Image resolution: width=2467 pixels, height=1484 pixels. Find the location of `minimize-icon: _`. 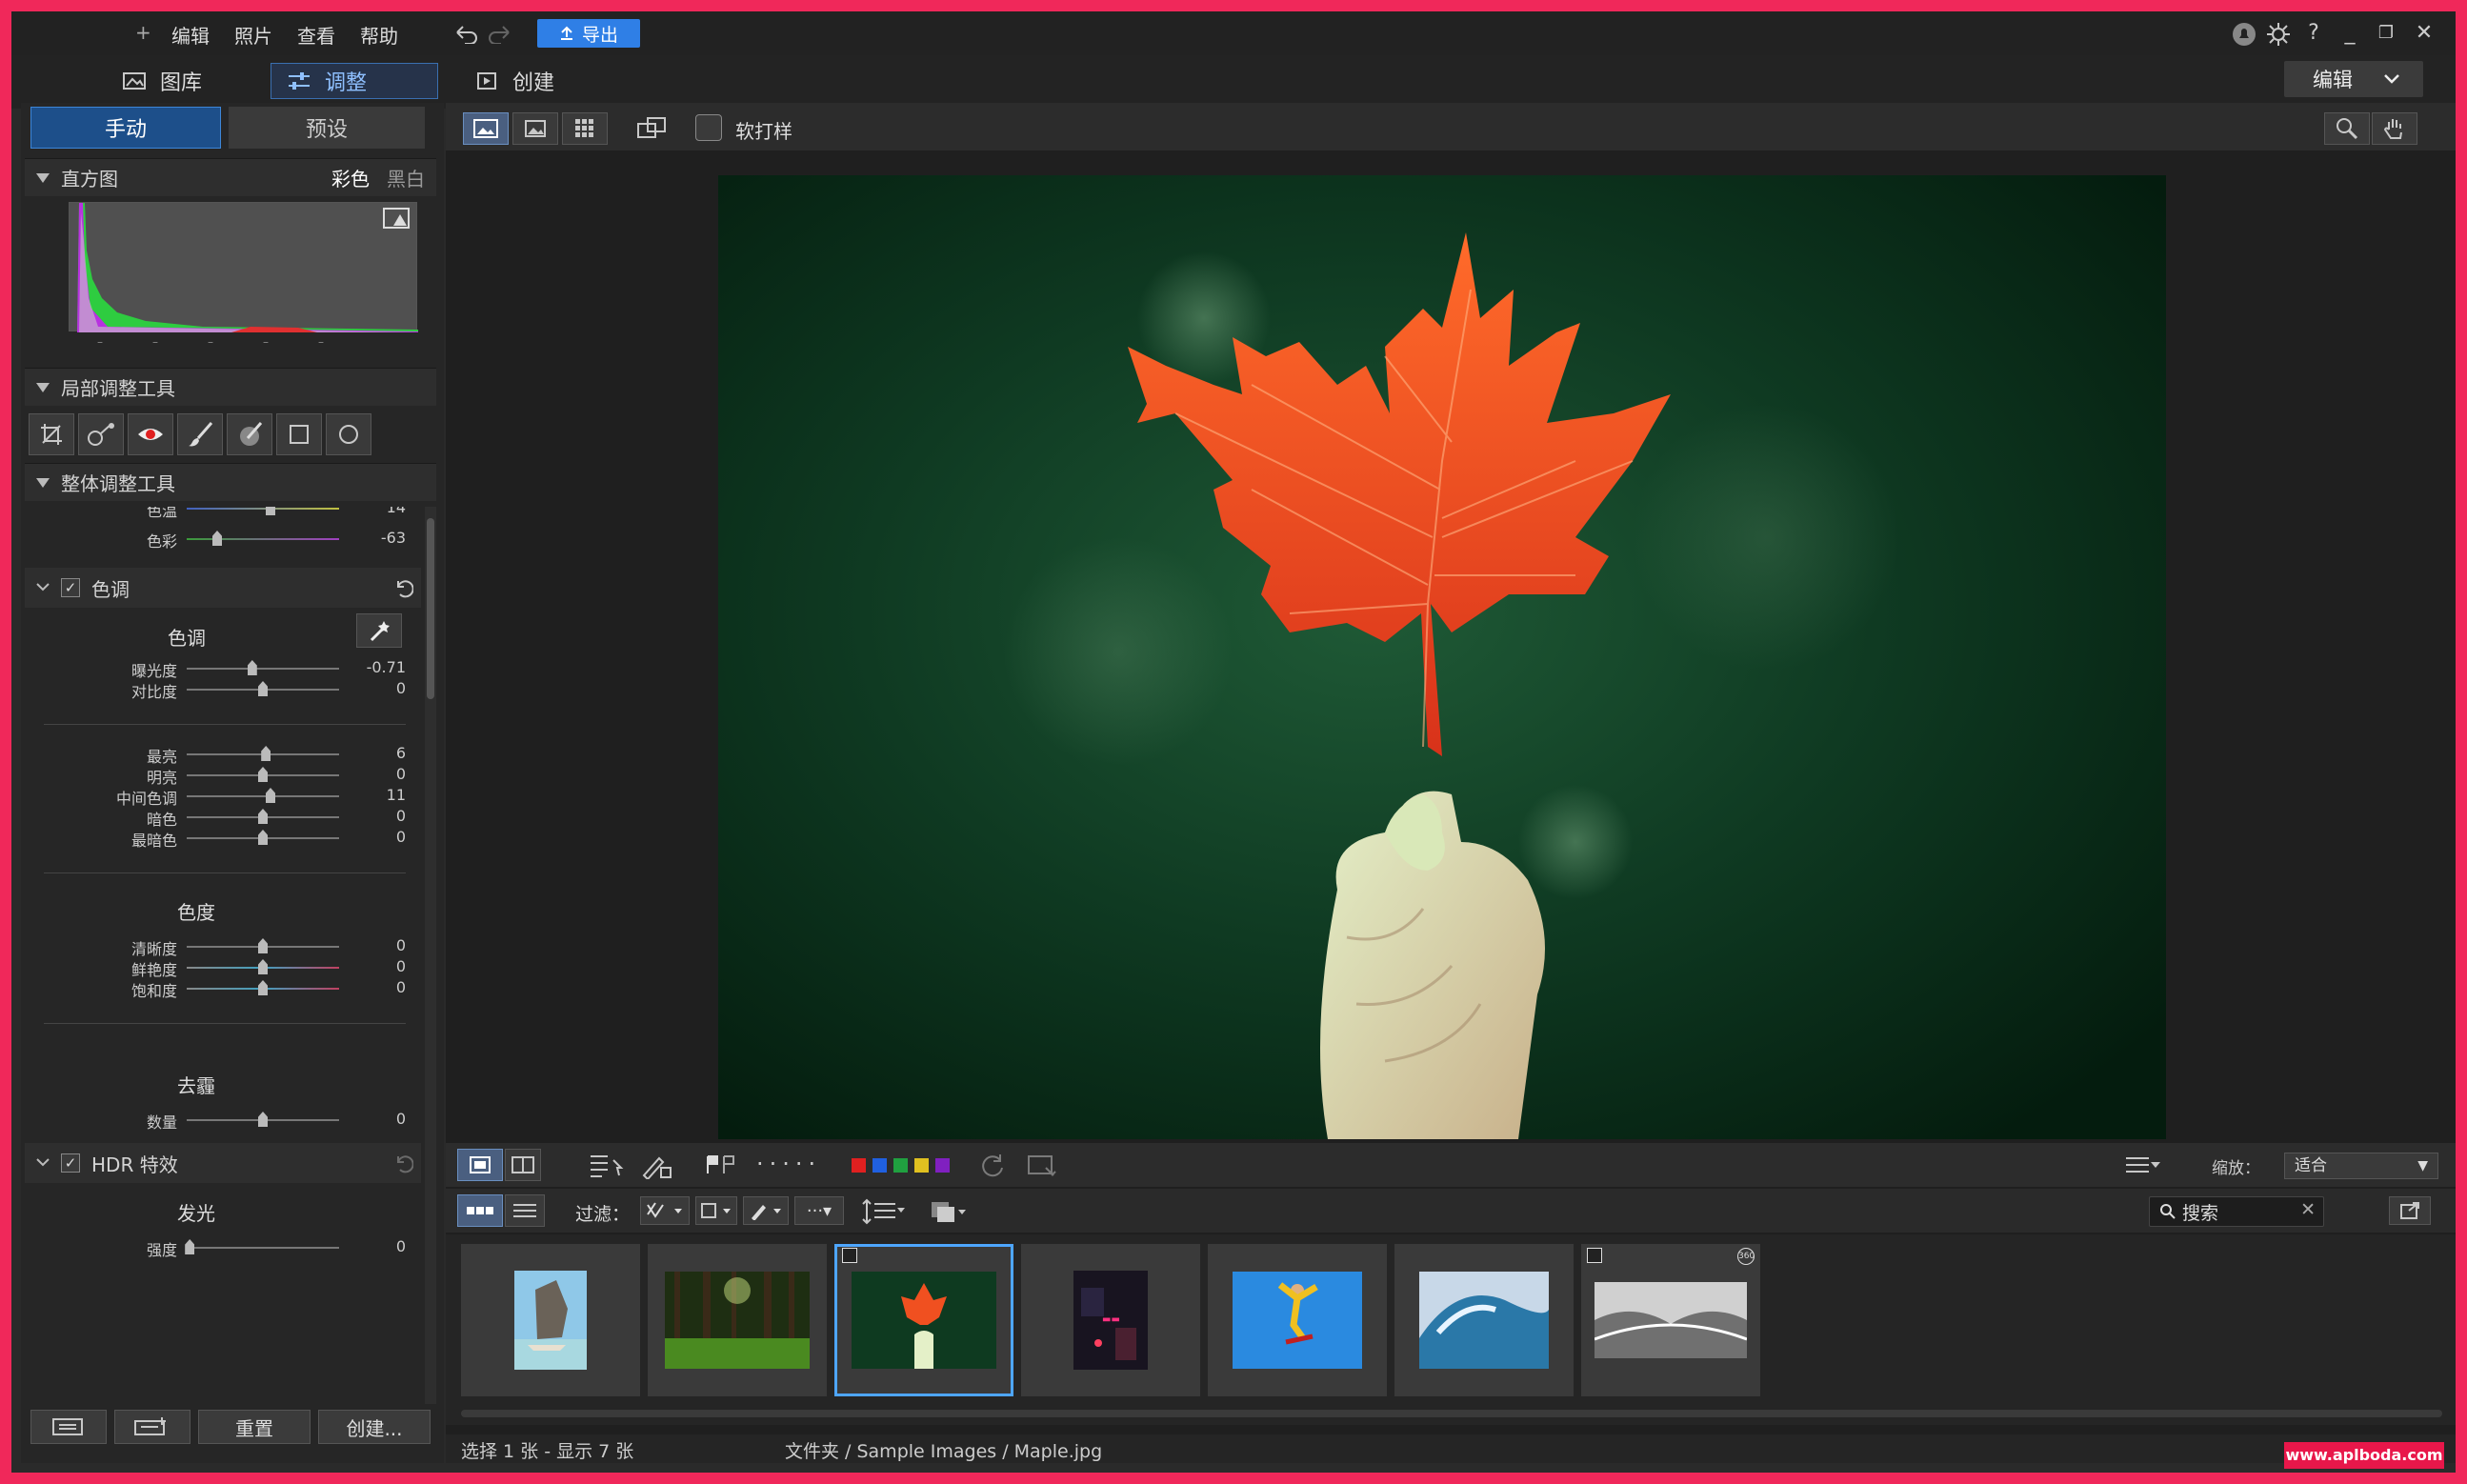

minimize-icon: _ is located at coordinates (2350, 34).